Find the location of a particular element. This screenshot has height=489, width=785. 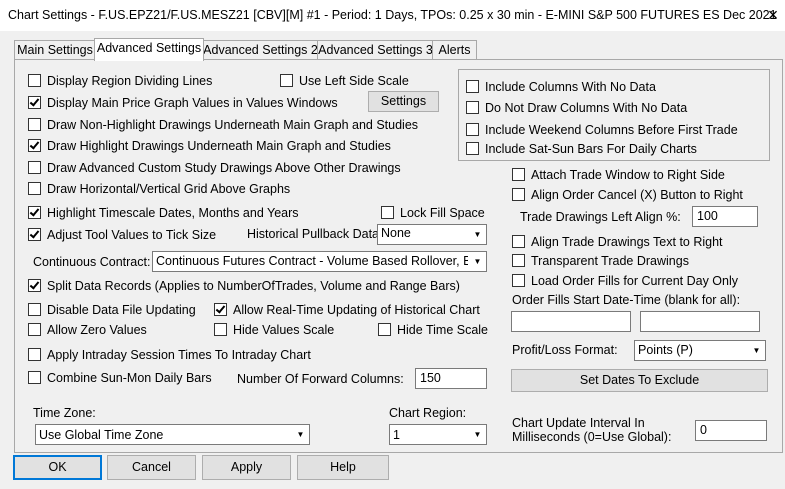

apply-button: Apply is located at coordinates (246, 467).